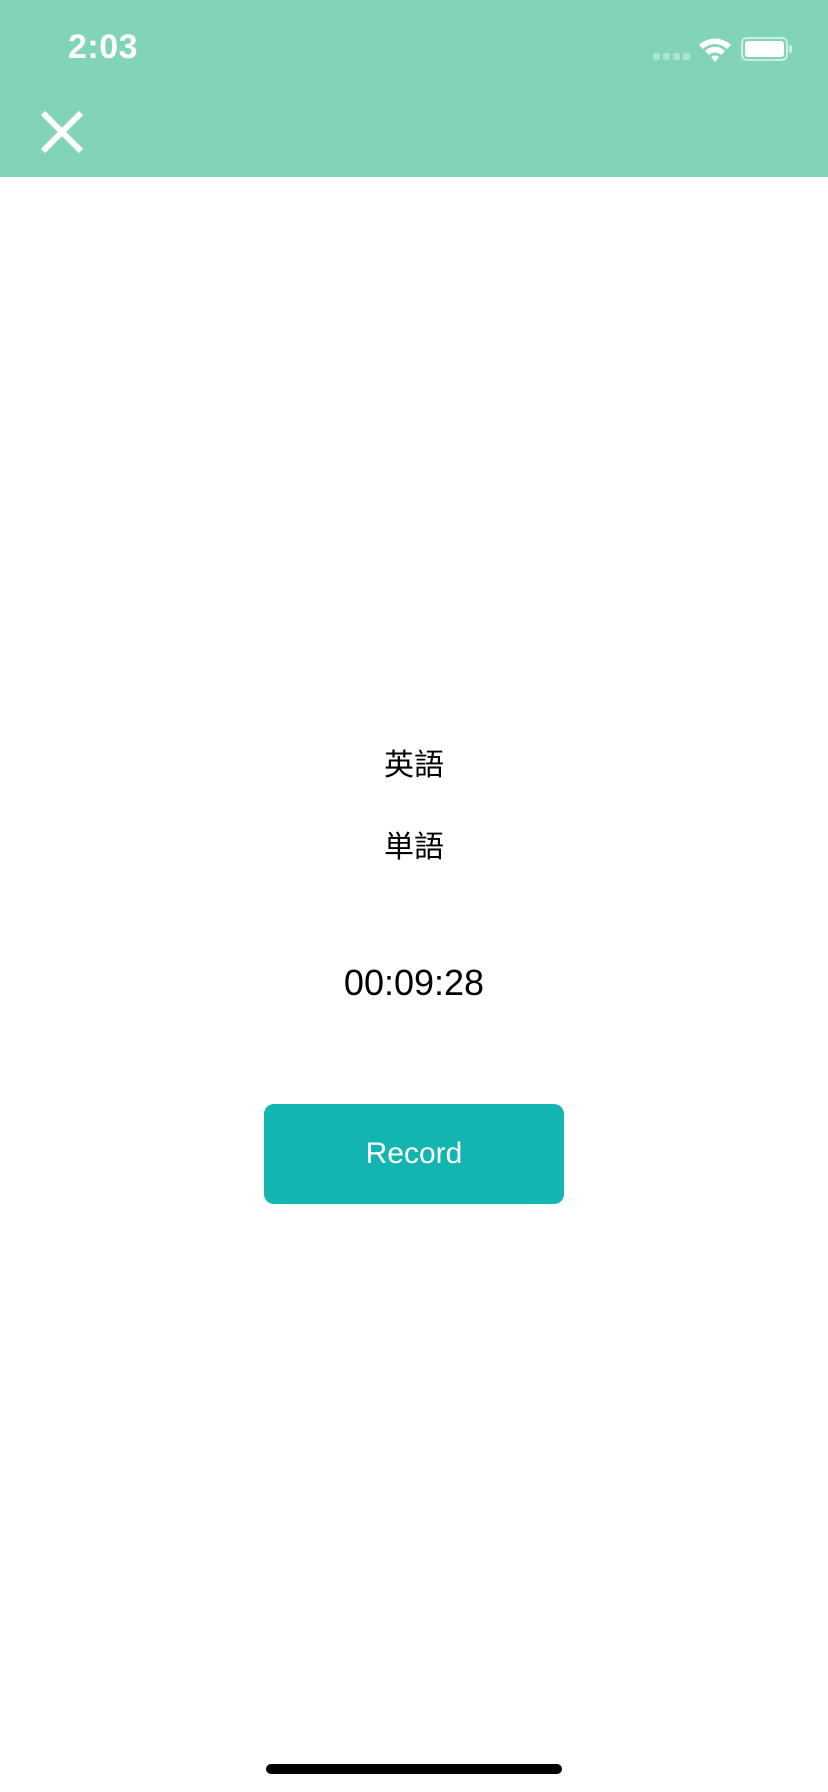 The image size is (828, 1792). Describe the element at coordinates (414, 847) in the screenshot. I see `type-label: 単語` at that location.